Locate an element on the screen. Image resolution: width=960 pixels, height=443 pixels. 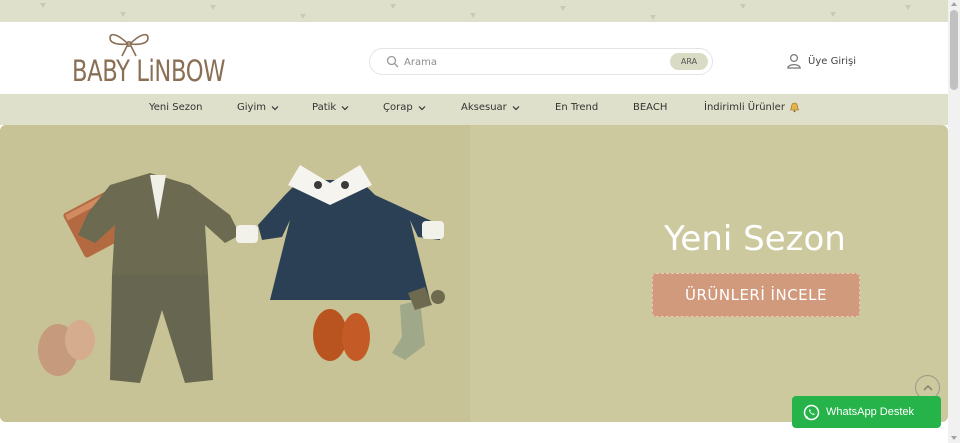
nav-item-corap: Çorap is located at coordinates (404, 107).